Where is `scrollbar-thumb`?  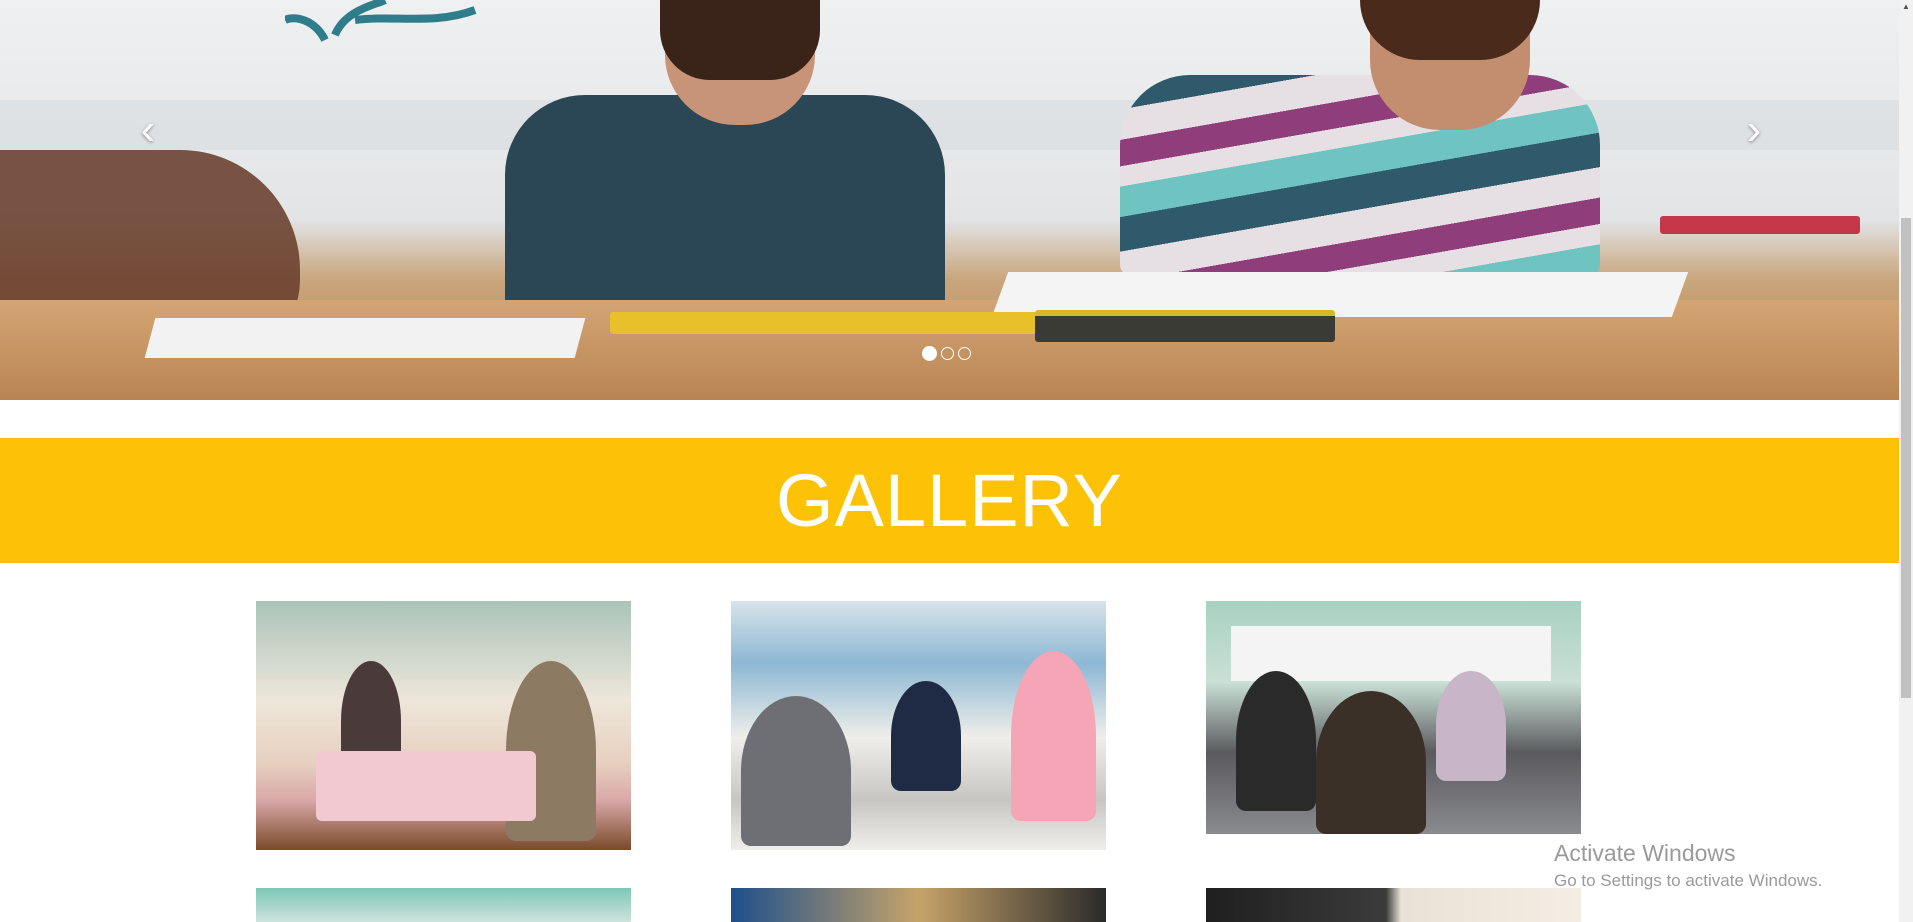 scrollbar-thumb is located at coordinates (1906, 458).